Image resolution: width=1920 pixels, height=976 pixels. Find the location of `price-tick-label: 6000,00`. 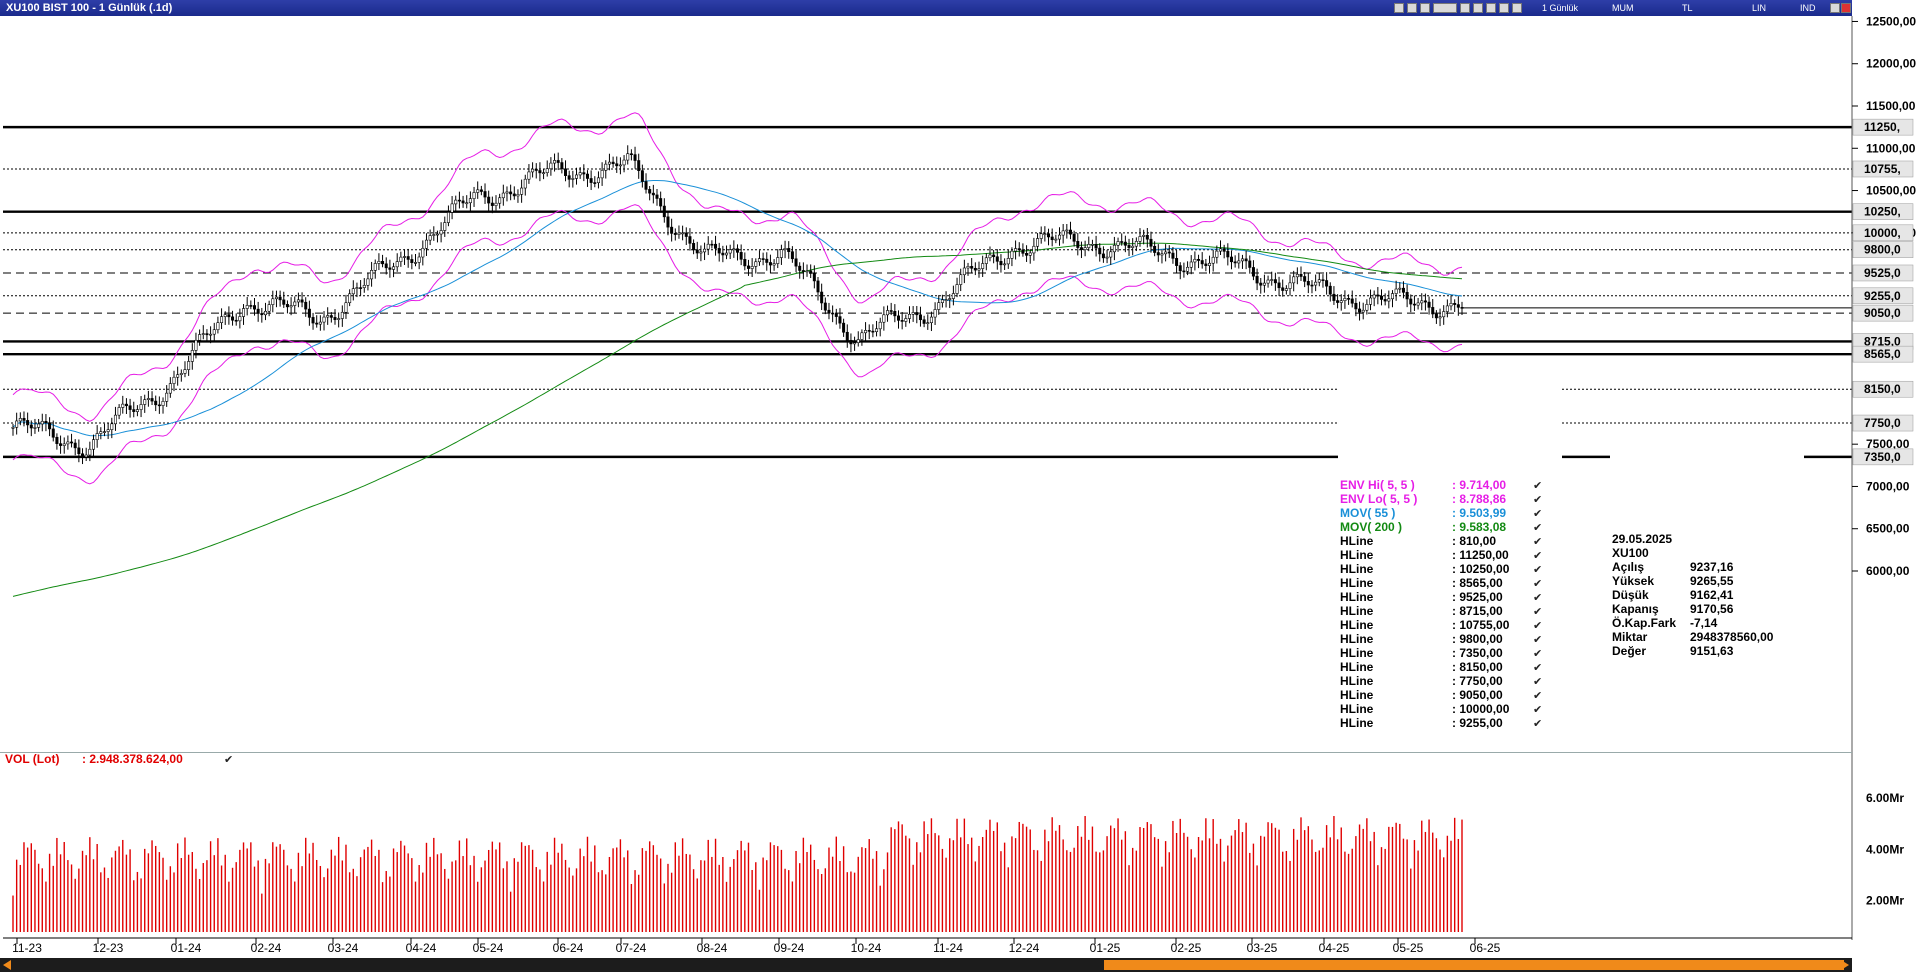

price-tick-label: 6000,00 is located at coordinates (1888, 571).